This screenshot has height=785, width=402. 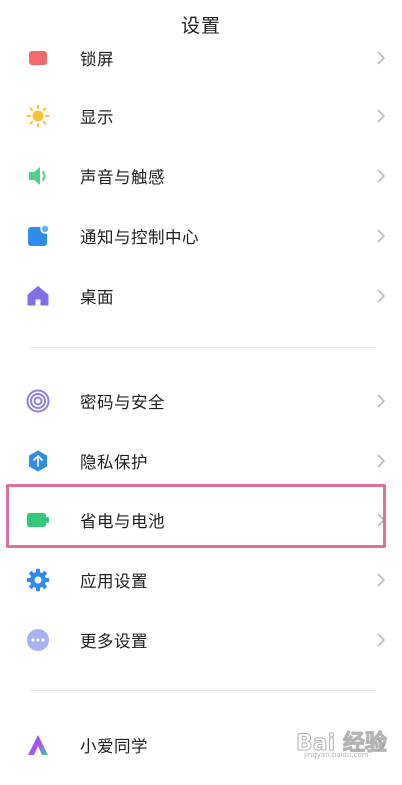 I want to click on settings-item-label: 应用设置, so click(x=114, y=581).